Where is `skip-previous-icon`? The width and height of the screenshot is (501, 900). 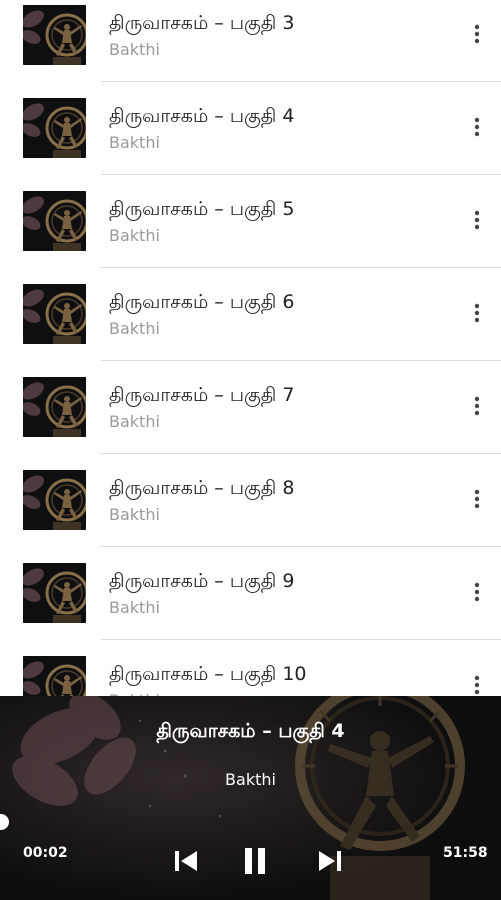 skip-previous-icon is located at coordinates (186, 861).